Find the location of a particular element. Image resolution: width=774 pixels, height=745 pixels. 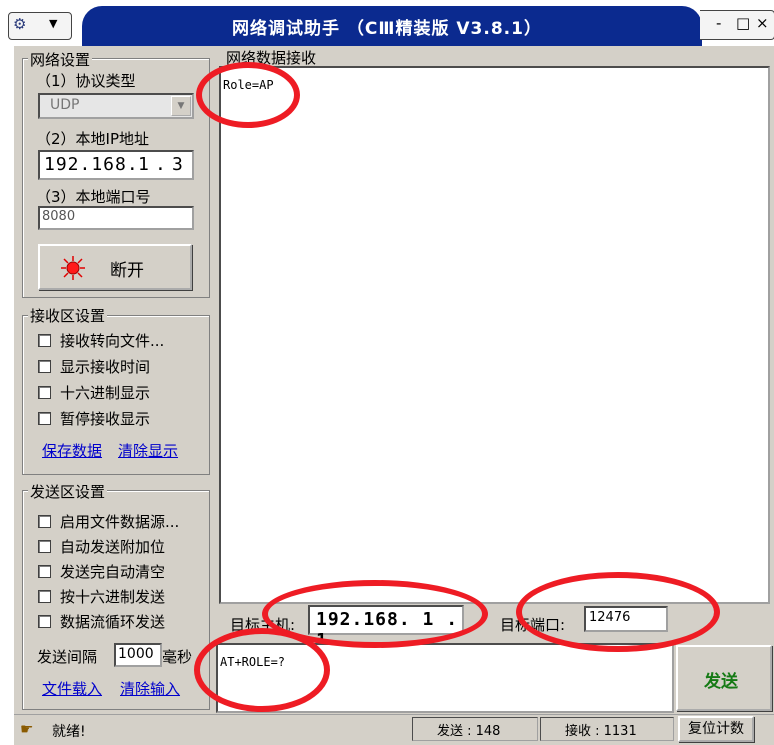

local-ip-field: 192.168. 1 . 3 is located at coordinates (116, 165).